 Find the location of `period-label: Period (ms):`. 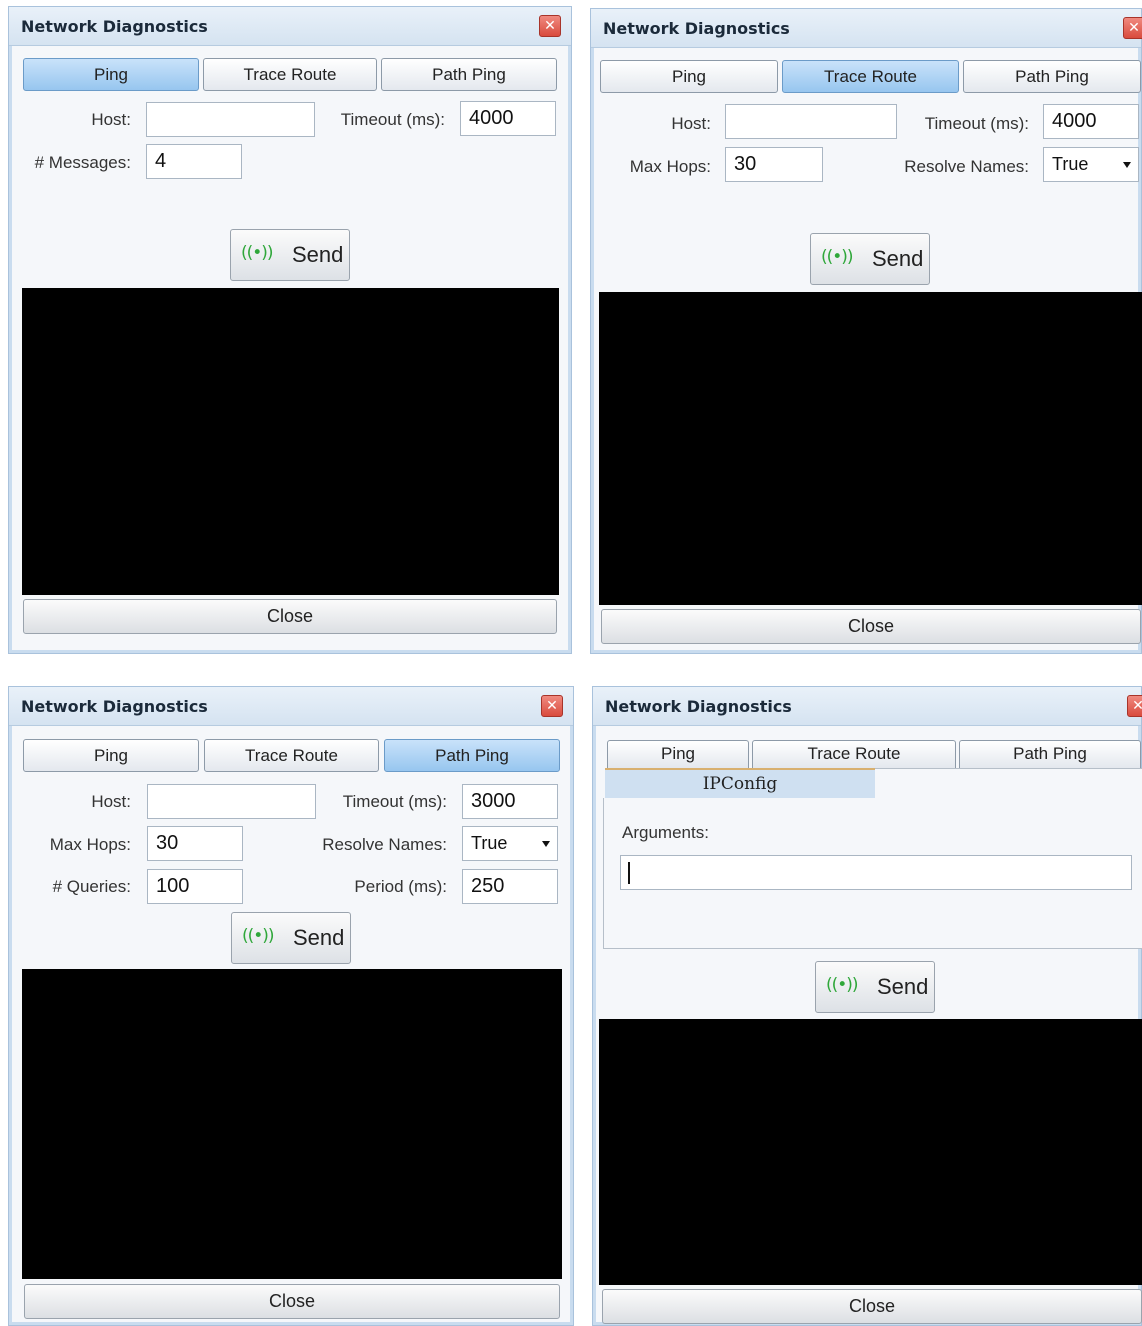

period-label: Period (ms): is located at coordinates (400, 886).